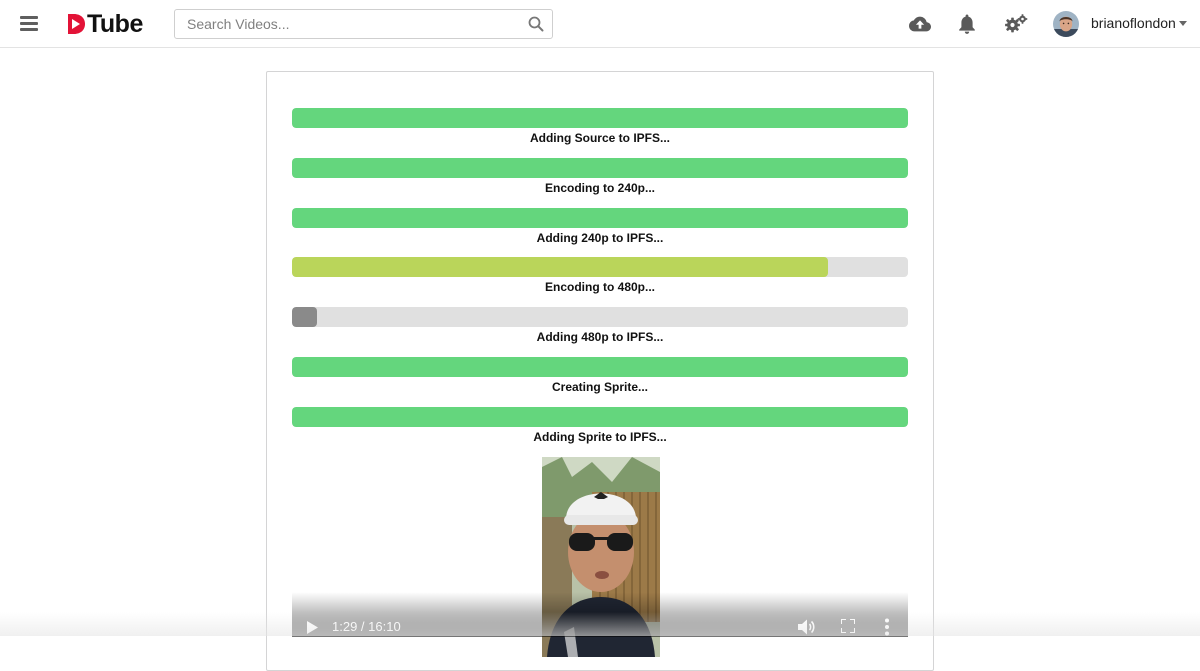  What do you see at coordinates (967, 24) in the screenshot?
I see `bell-icon` at bounding box center [967, 24].